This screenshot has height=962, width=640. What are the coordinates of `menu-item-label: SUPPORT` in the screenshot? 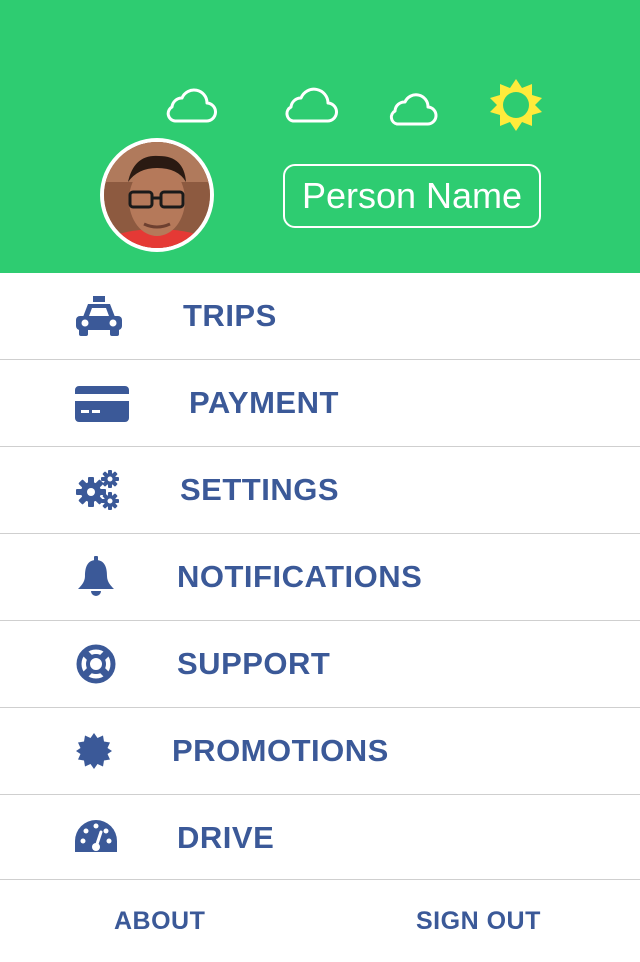 It's located at (254, 663).